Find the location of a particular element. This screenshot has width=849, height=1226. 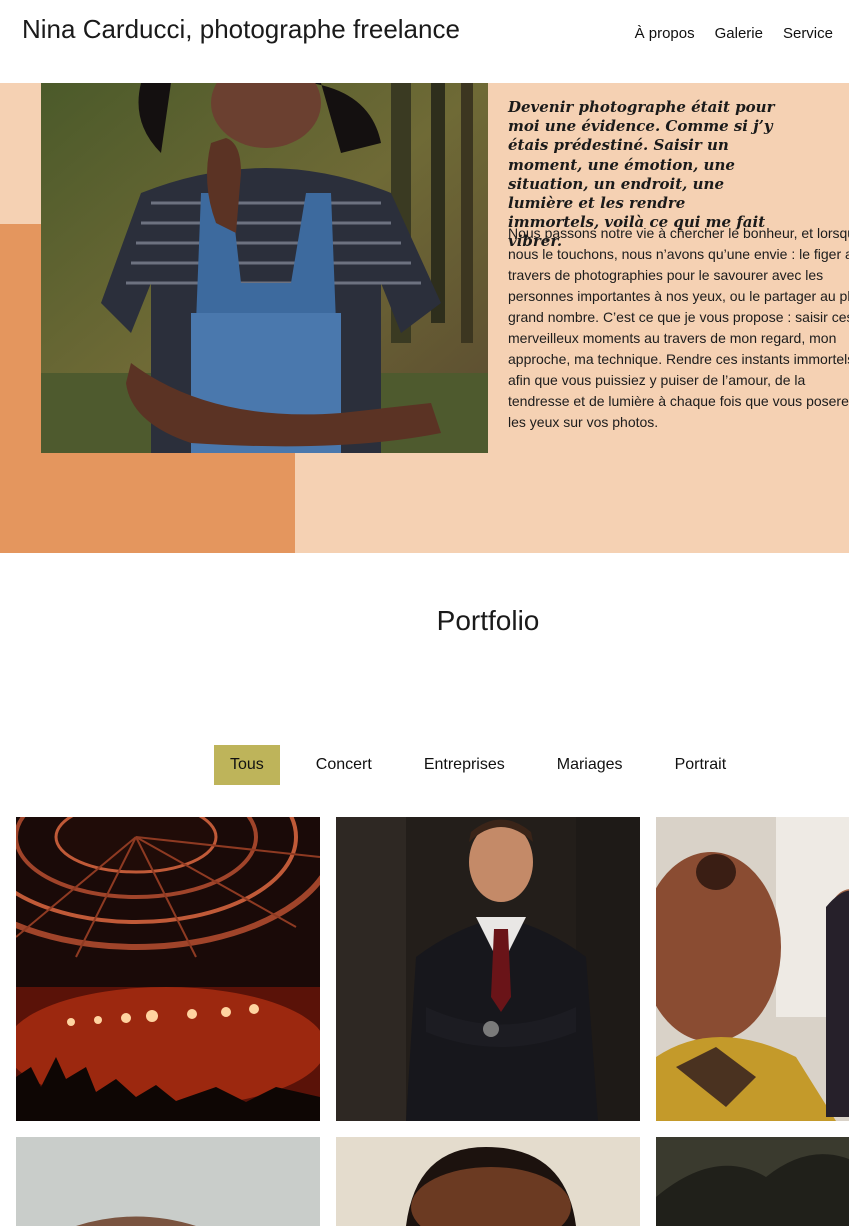

gallery-image-concert is located at coordinates (168, 969).